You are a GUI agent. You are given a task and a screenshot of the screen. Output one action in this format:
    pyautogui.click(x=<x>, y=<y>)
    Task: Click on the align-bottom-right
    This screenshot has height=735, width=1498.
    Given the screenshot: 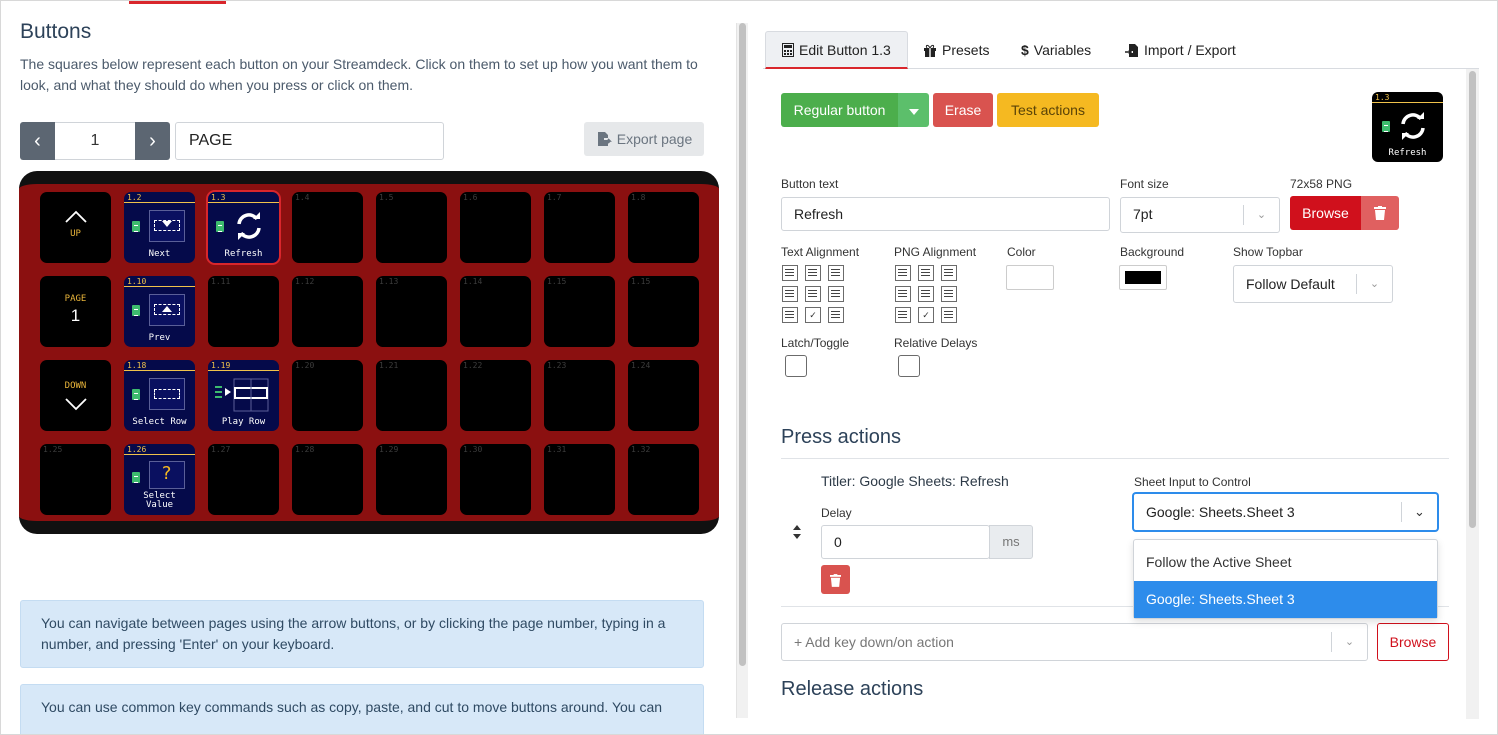 What is the action you would take?
    pyautogui.click(x=836, y=315)
    